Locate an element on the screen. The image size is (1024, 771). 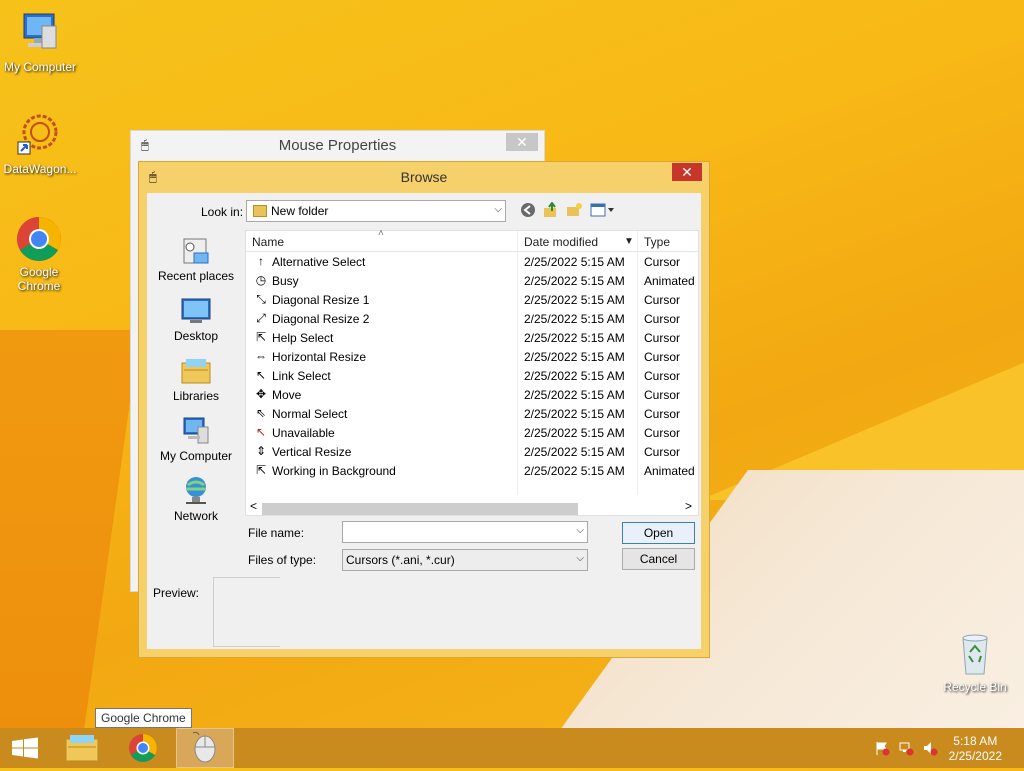
cursor-file-icon: ↑ is located at coordinates (261, 261).